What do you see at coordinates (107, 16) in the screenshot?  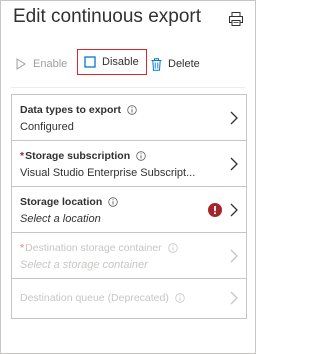 I see `page-title: Edit continuous export` at bounding box center [107, 16].